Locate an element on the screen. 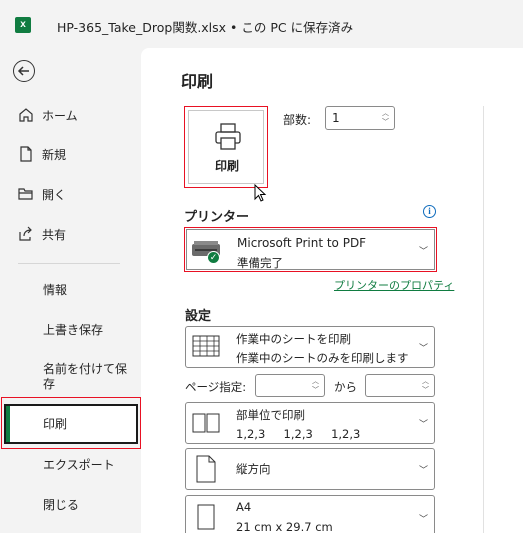  sidebar-item-export: エクスポート is located at coordinates (70, 465).